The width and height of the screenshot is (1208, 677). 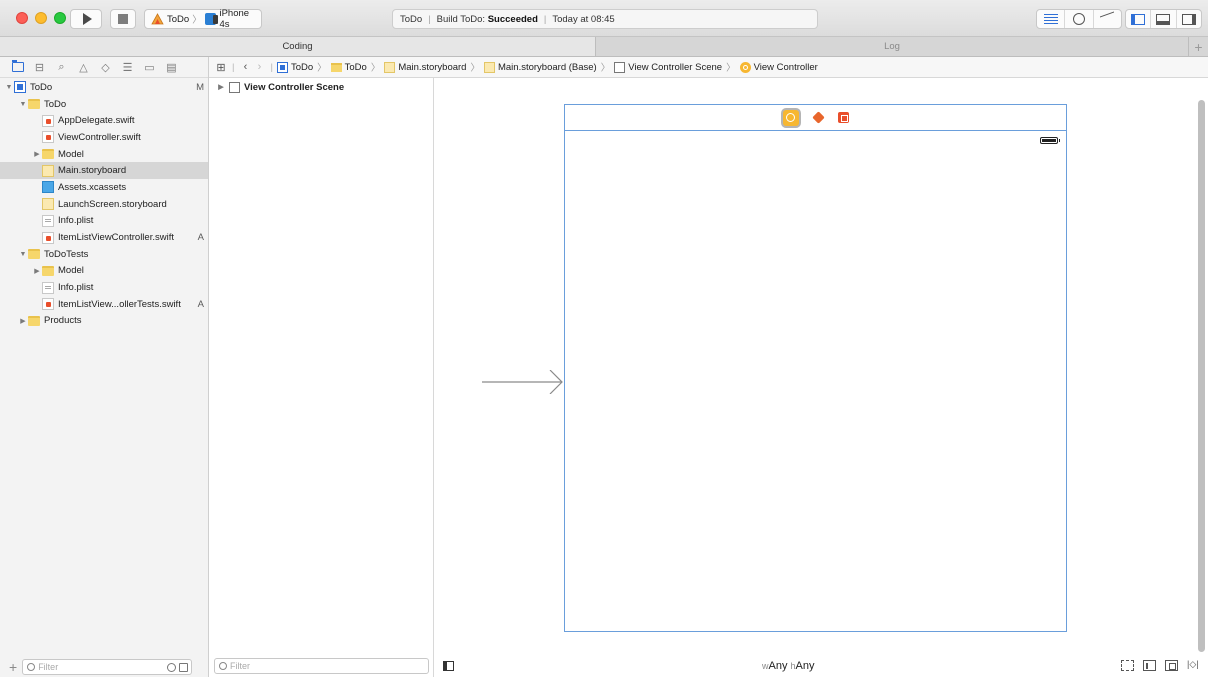 What do you see at coordinates (1198, 46) in the screenshot?
I see `add-tab-button: +` at bounding box center [1198, 46].